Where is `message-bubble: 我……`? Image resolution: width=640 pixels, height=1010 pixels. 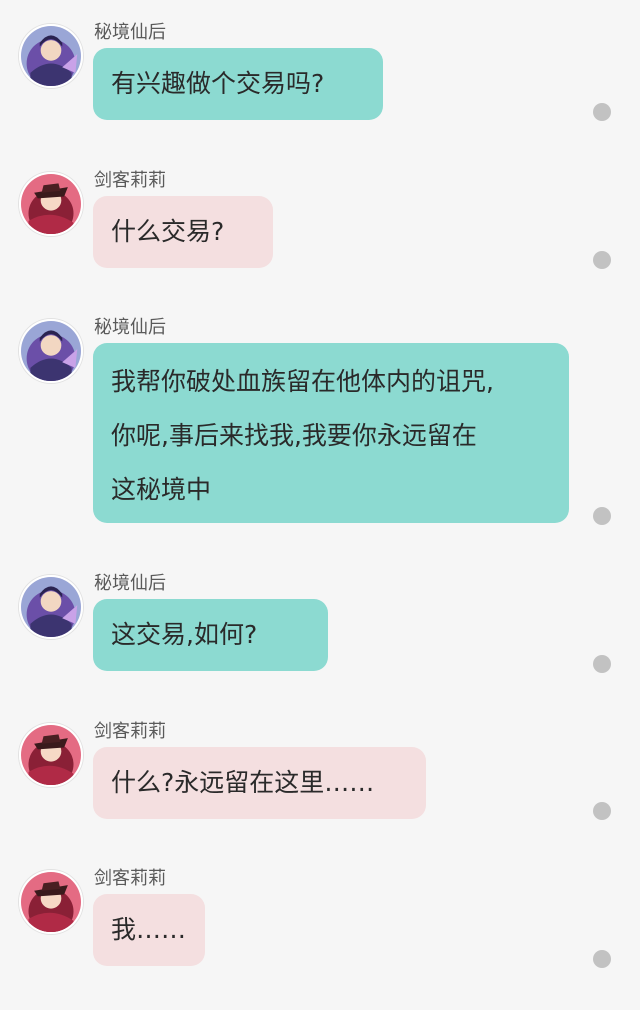 message-bubble: 我…… is located at coordinates (149, 930).